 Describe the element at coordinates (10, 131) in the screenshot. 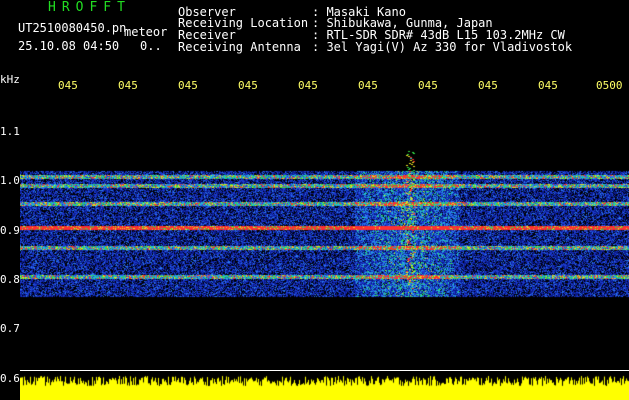

I see `y-tick: 1.1` at that location.